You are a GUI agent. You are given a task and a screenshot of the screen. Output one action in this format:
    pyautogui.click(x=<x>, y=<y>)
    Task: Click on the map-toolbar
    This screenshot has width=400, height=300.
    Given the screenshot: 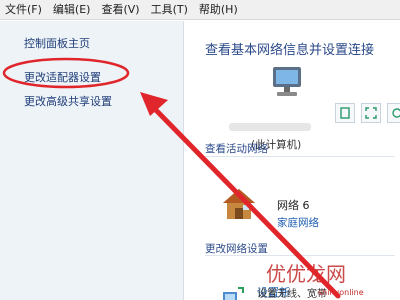 What is the action you would take?
    pyautogui.click(x=367, y=113)
    